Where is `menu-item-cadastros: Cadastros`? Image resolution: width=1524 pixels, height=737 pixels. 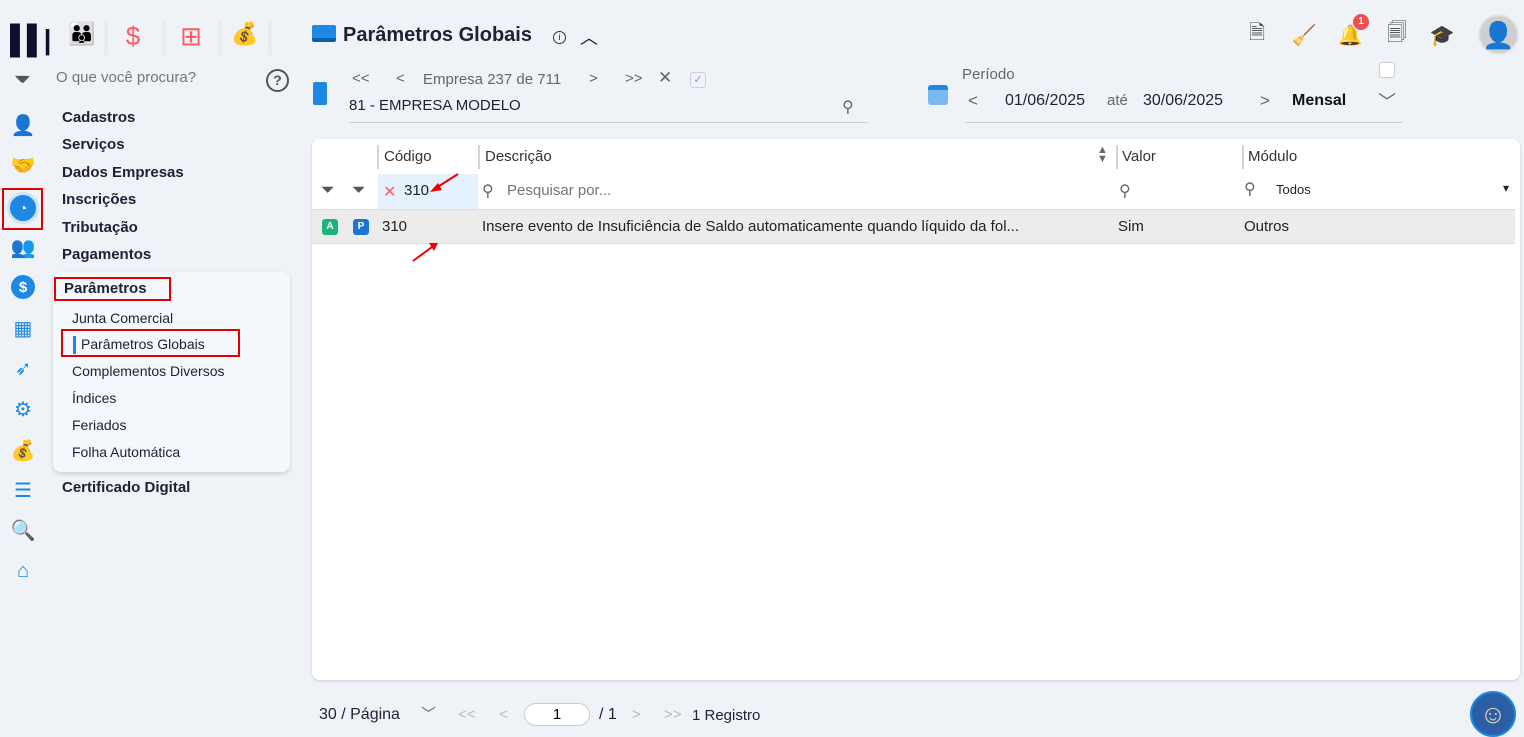 menu-item-cadastros: Cadastros is located at coordinates (98, 117).